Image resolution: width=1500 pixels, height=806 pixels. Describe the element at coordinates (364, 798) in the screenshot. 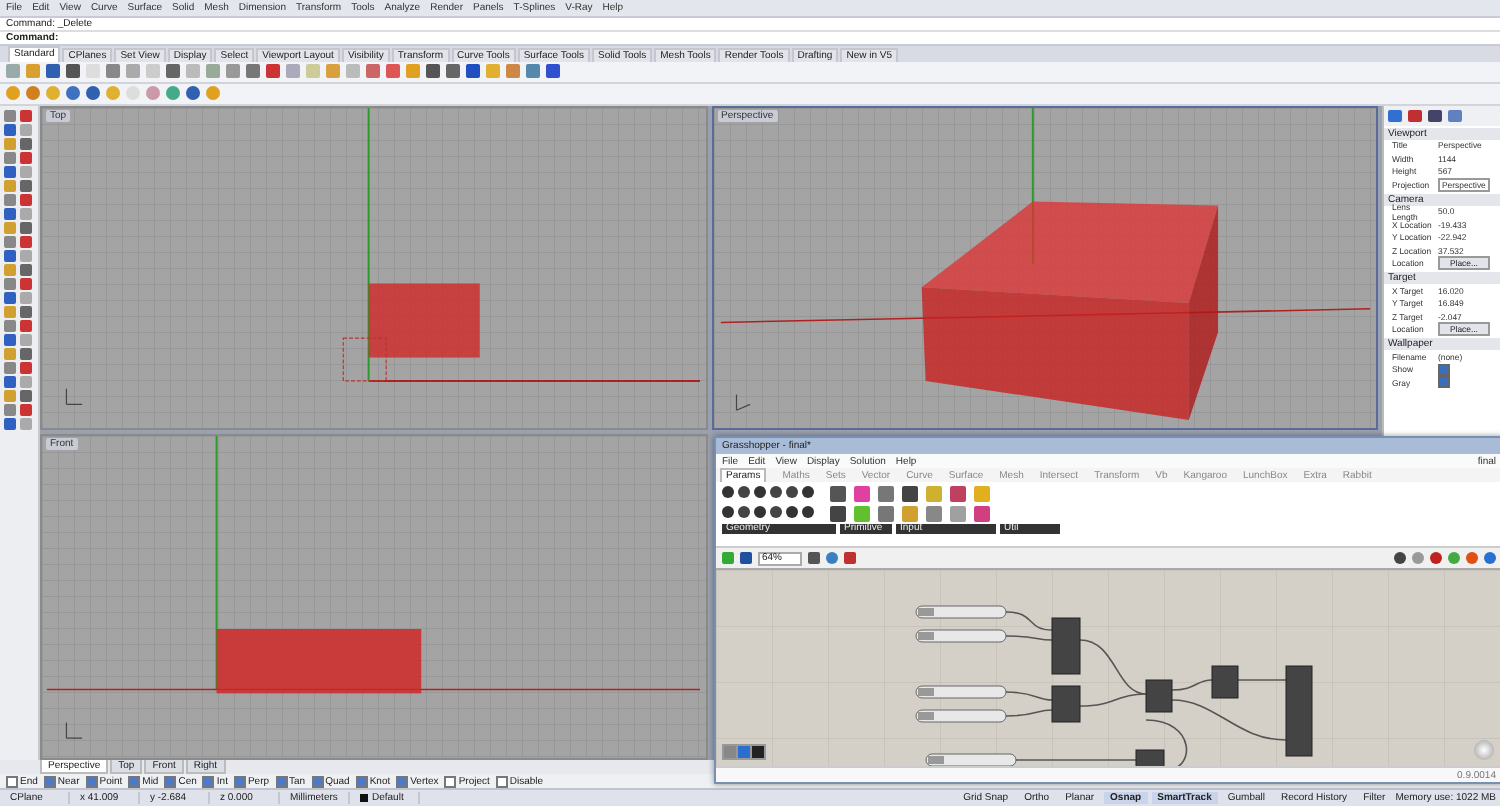

I see `layer-color-icon` at that location.